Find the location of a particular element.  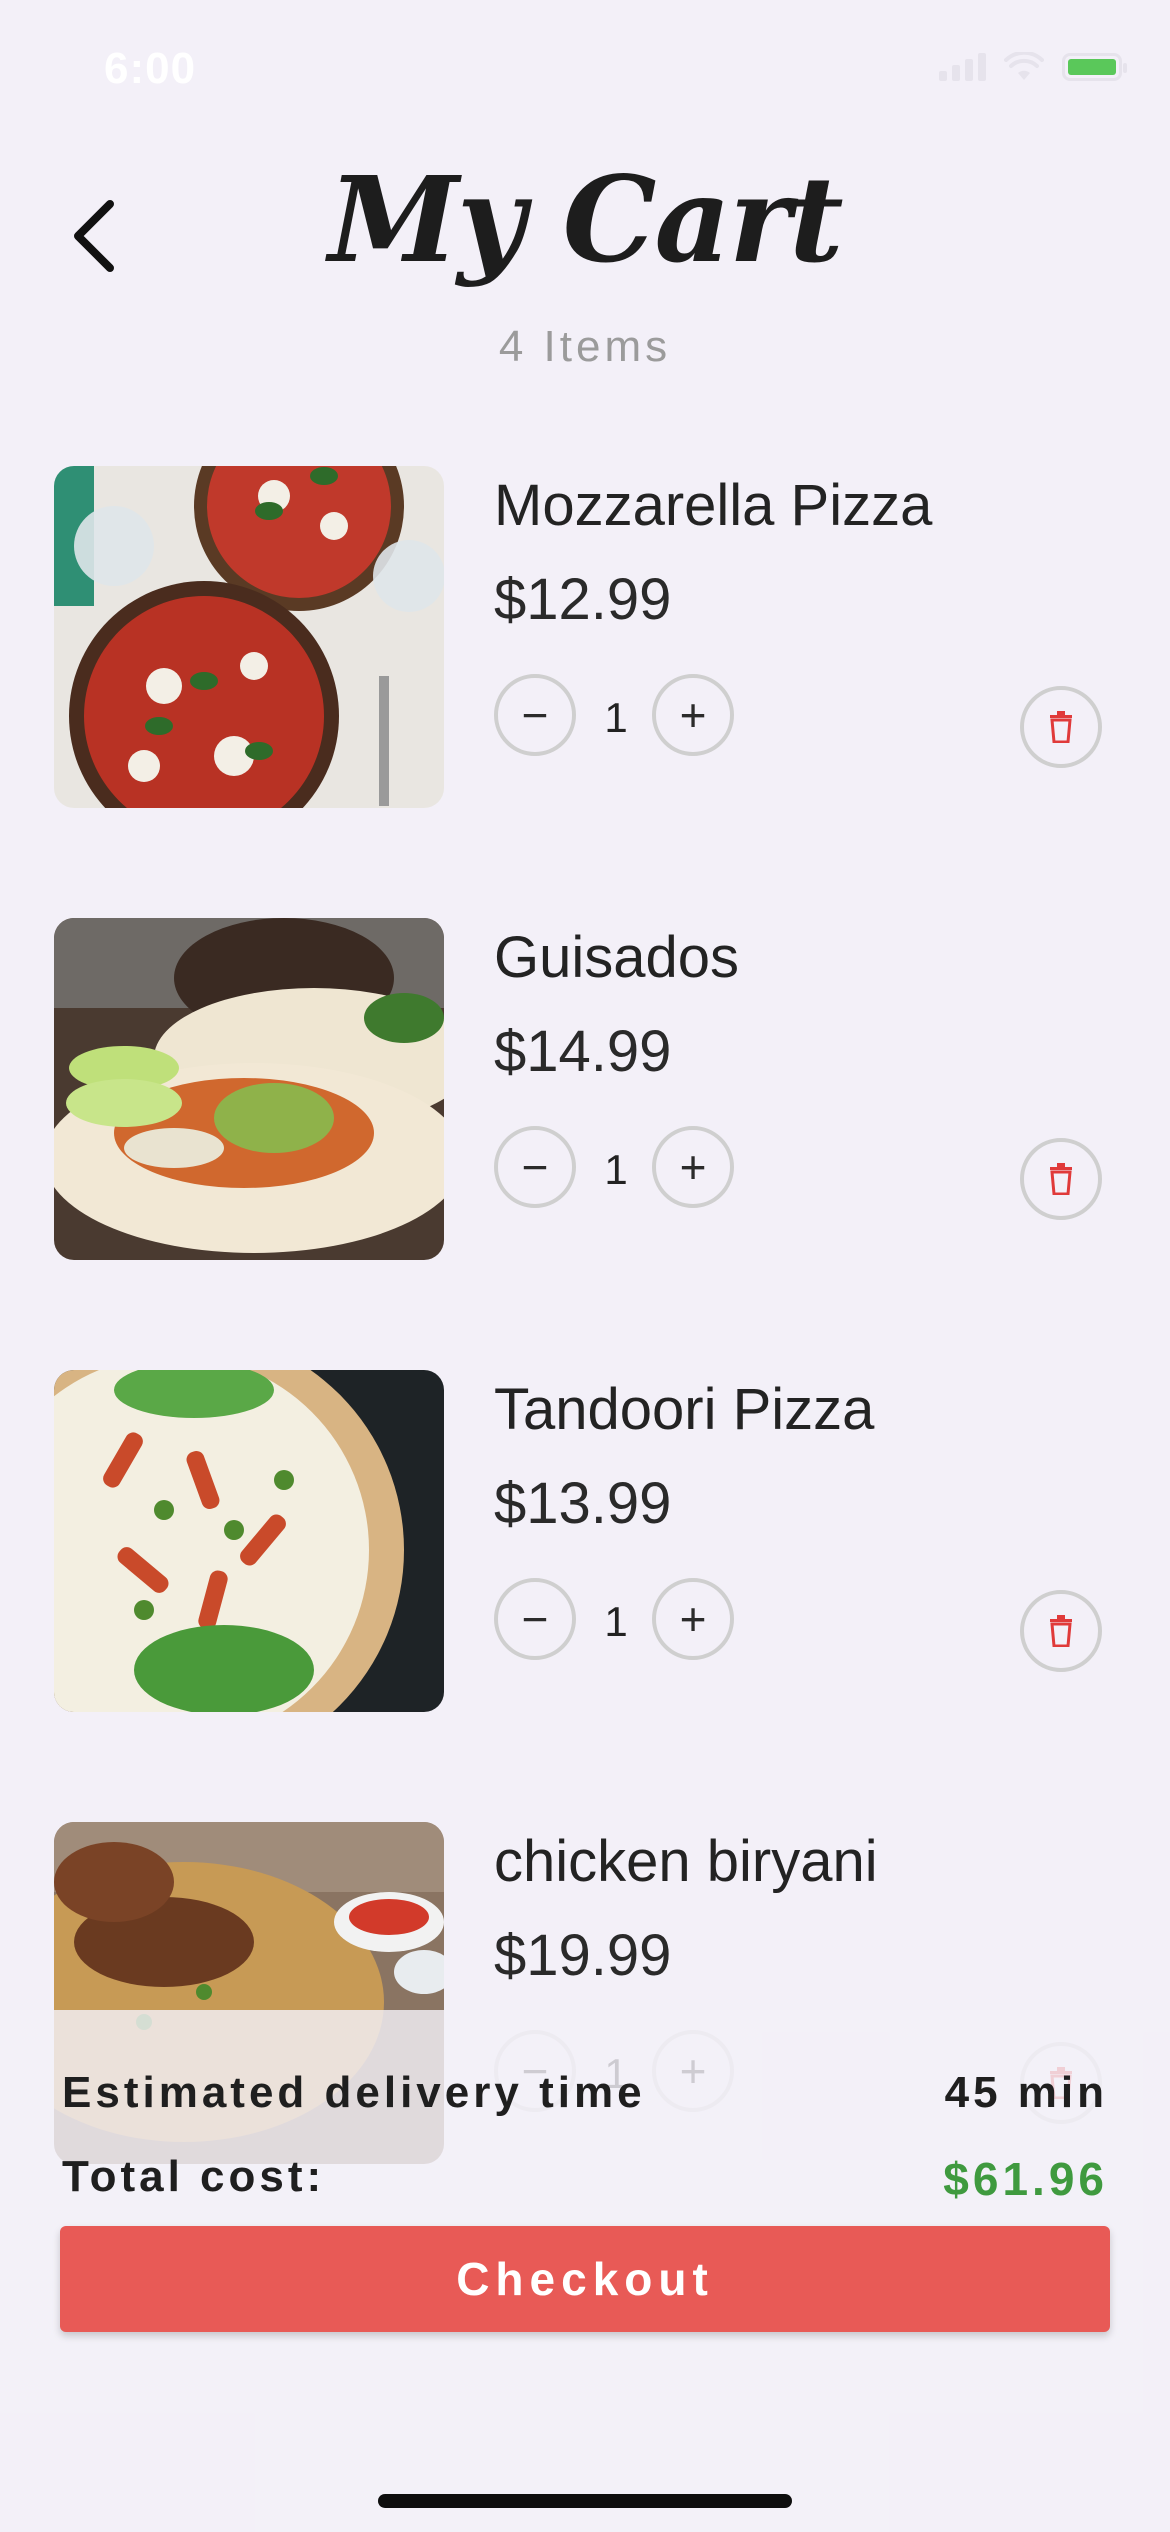

status-icons is located at coordinates (1033, 67).